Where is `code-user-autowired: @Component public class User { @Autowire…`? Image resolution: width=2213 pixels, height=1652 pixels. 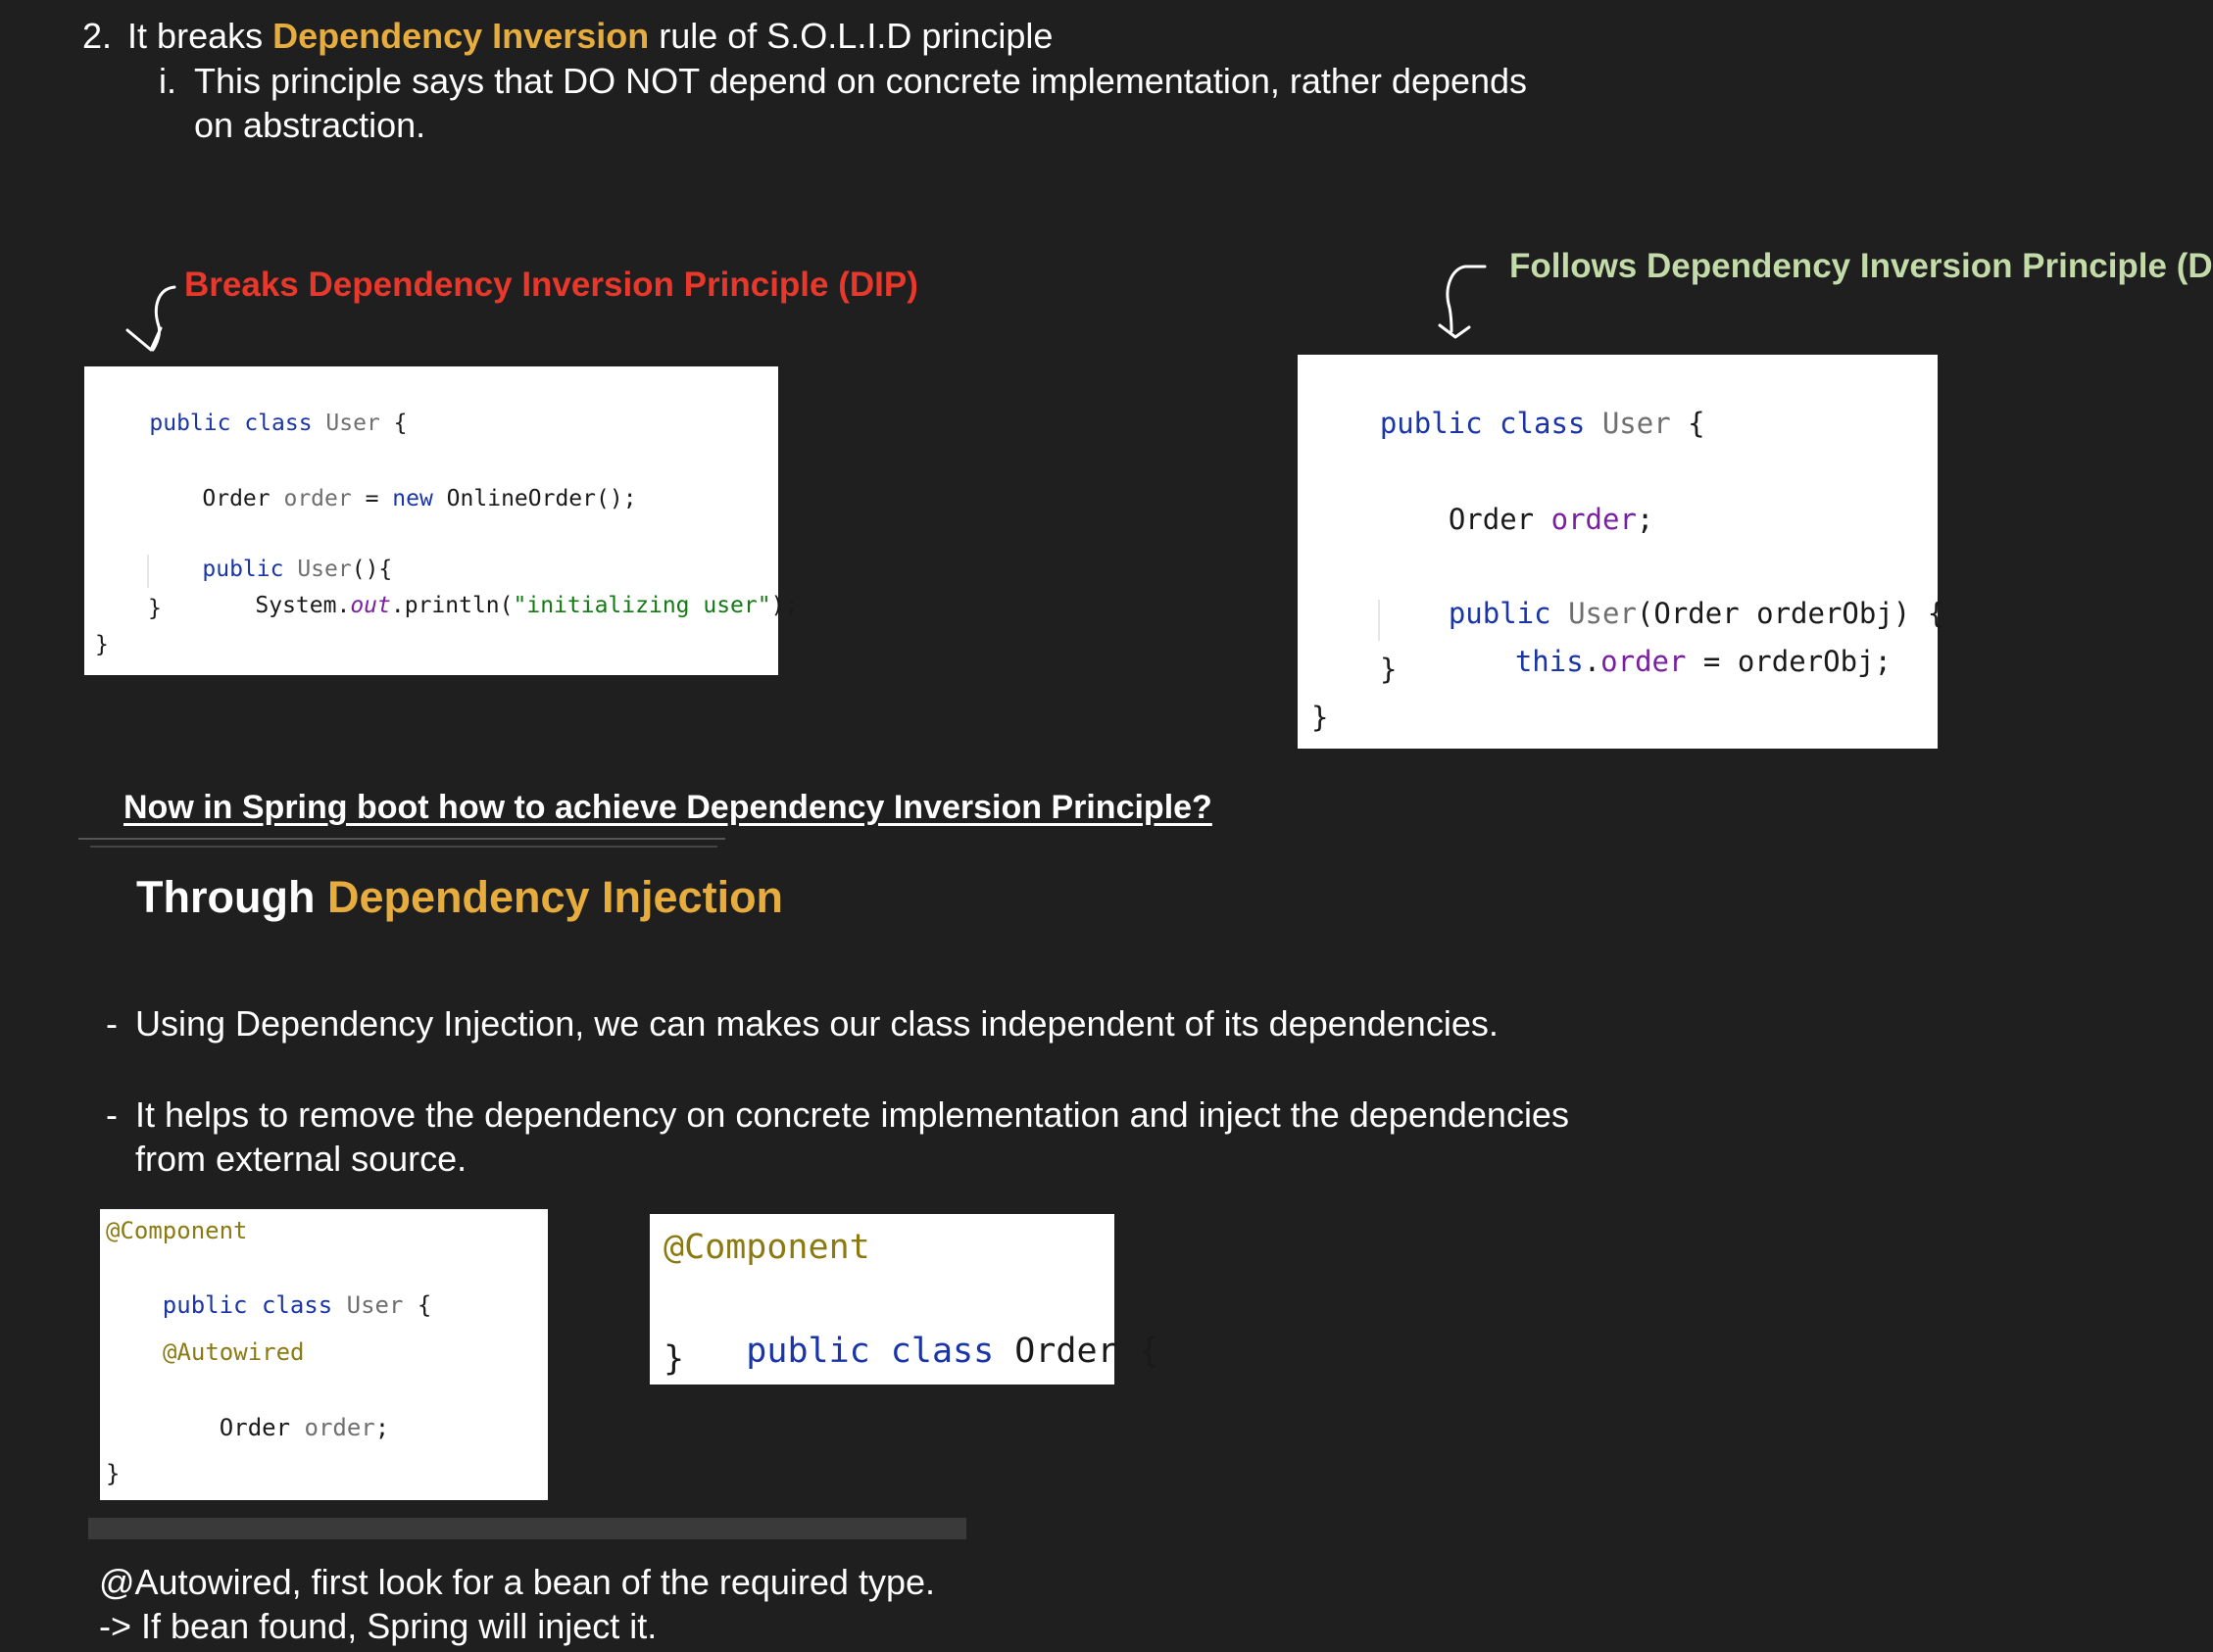
code-user-autowired: @Component public class User { @Autowire… is located at coordinates (324, 1354).